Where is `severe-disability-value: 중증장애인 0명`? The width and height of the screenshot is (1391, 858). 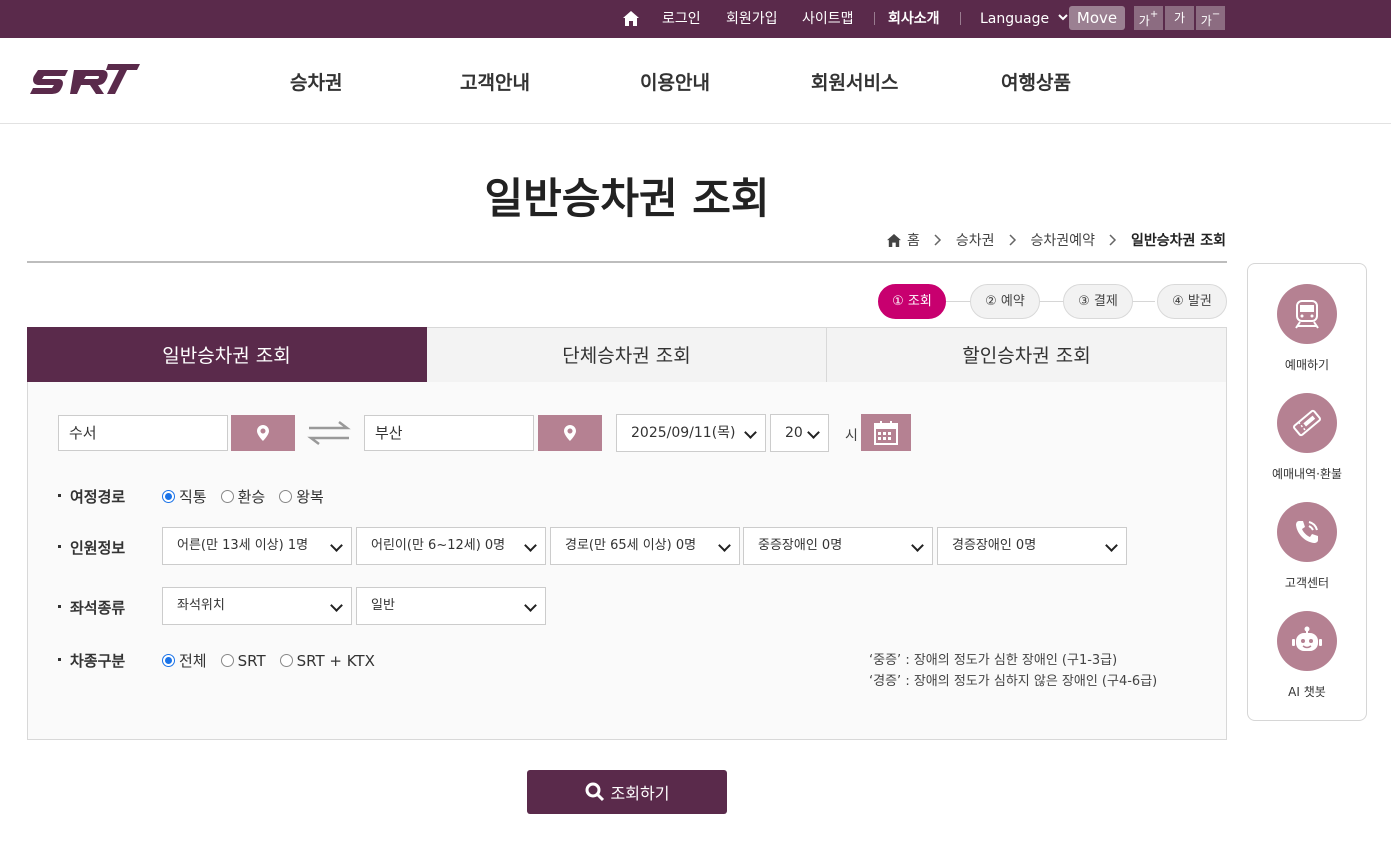 severe-disability-value: 중증장애인 0명 is located at coordinates (800, 545).